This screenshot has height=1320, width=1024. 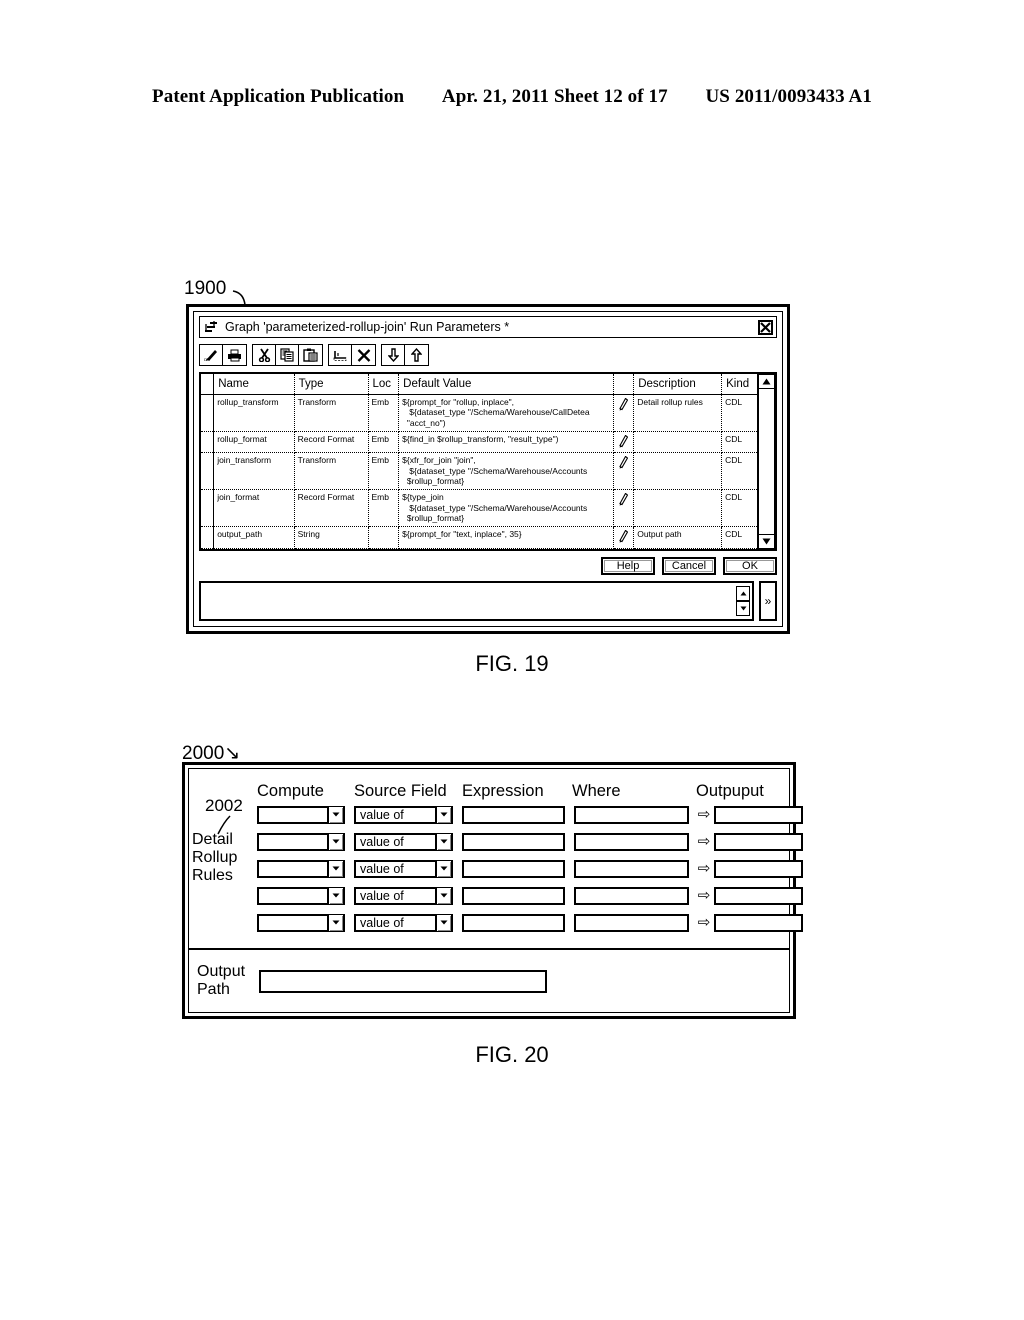 I want to click on spinner-up-icon, so click(x=743, y=593).